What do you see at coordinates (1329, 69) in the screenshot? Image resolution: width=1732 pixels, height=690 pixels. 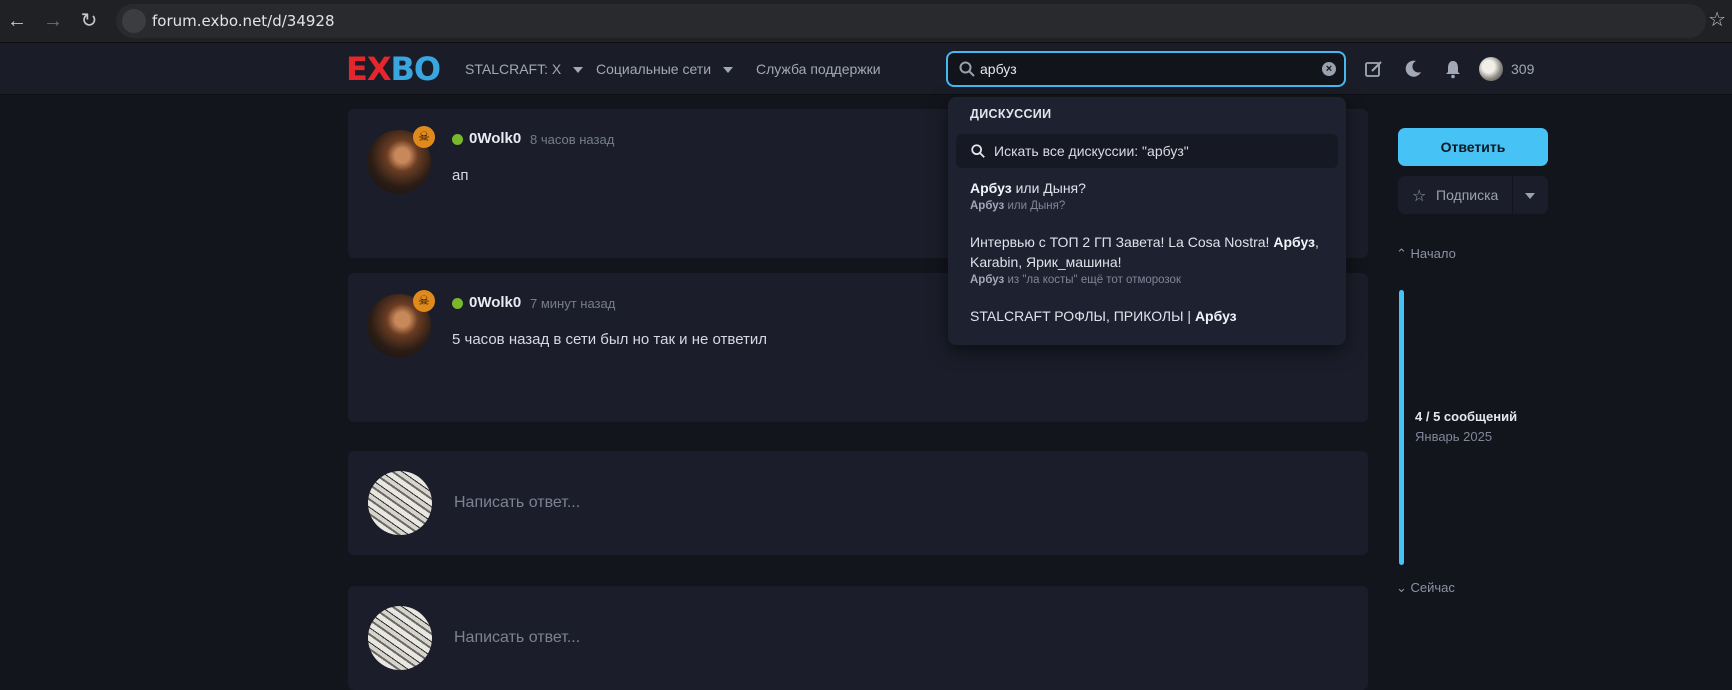 I see `clear-search-icon: ×` at bounding box center [1329, 69].